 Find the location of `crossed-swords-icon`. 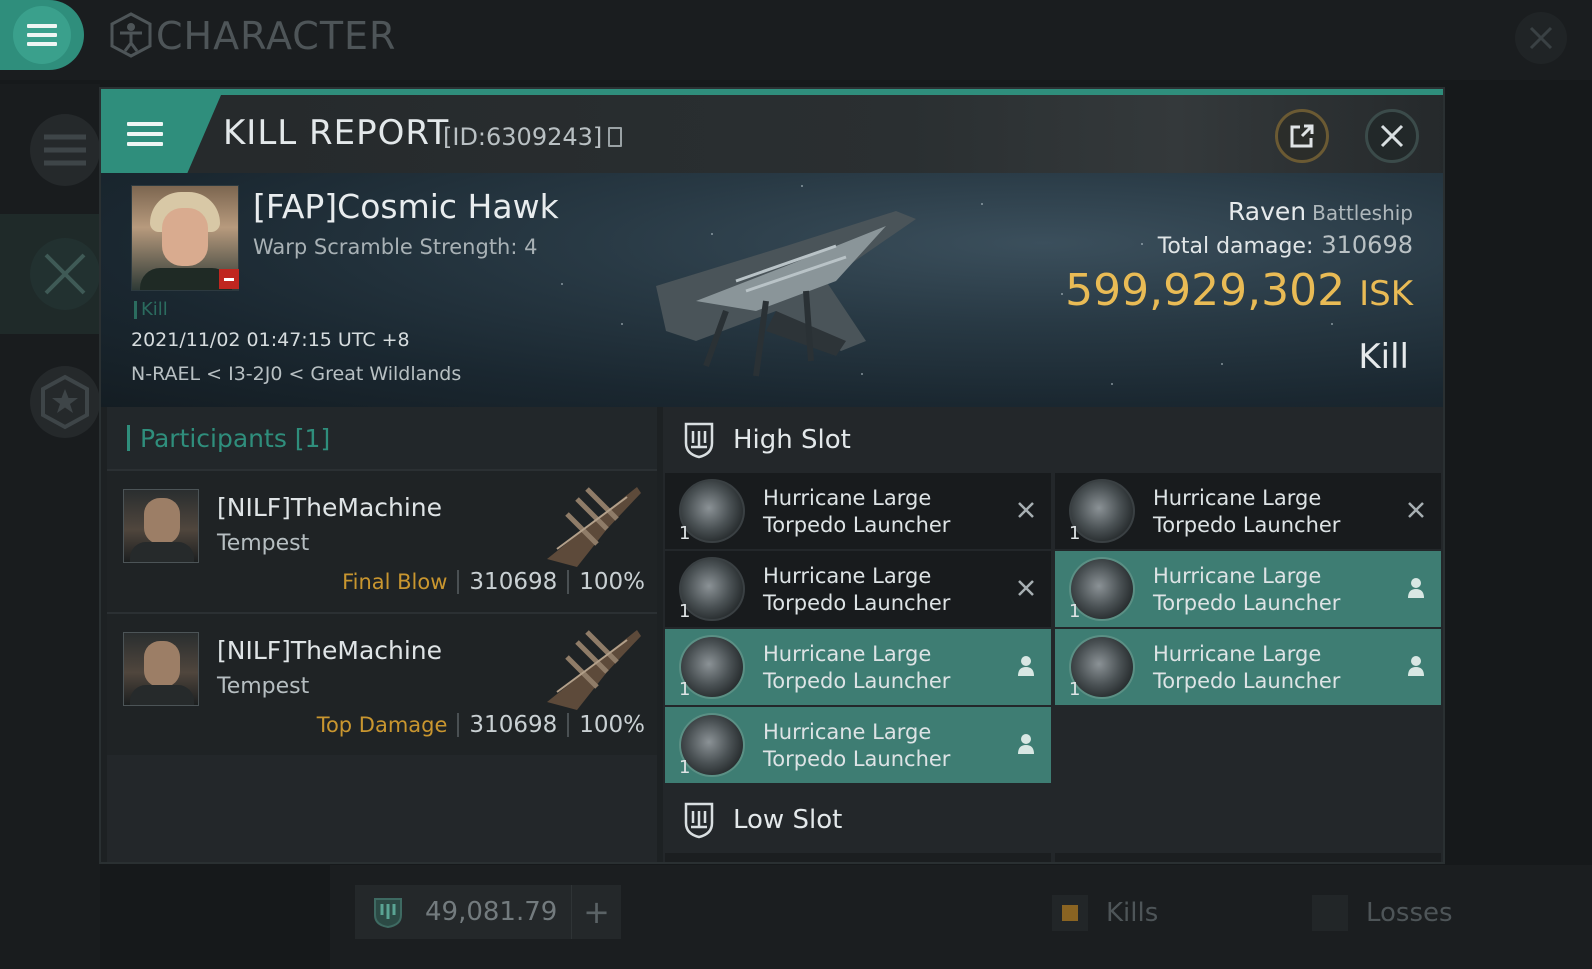

crossed-swords-icon is located at coordinates (65, 274).